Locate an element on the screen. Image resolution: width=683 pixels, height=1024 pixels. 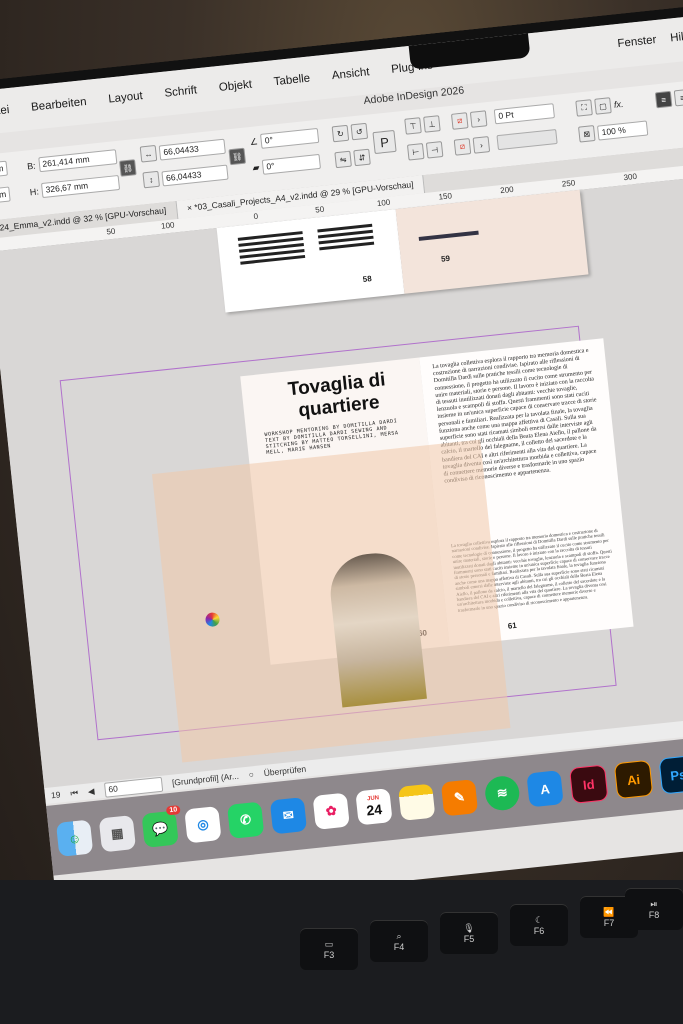
key-f8: ⏯ F8 is located at coordinates (654, 909).